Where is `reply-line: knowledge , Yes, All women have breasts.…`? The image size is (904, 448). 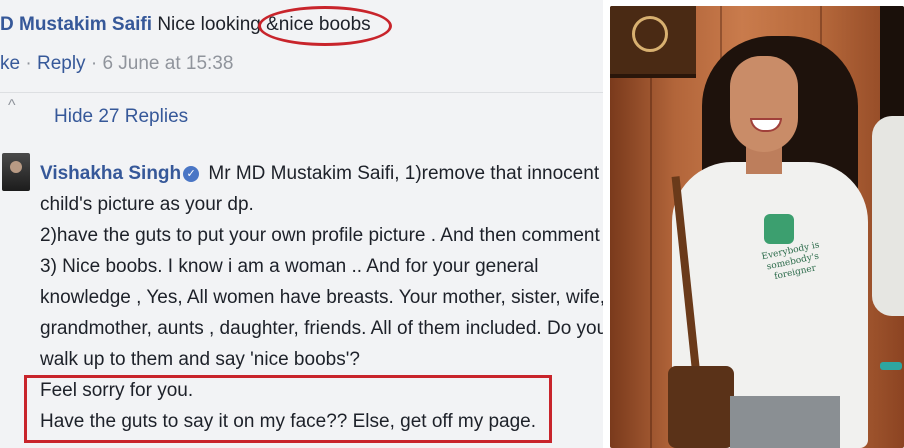
reply-line: knowledge , Yes, All women have breasts.… is located at coordinates (321, 297).